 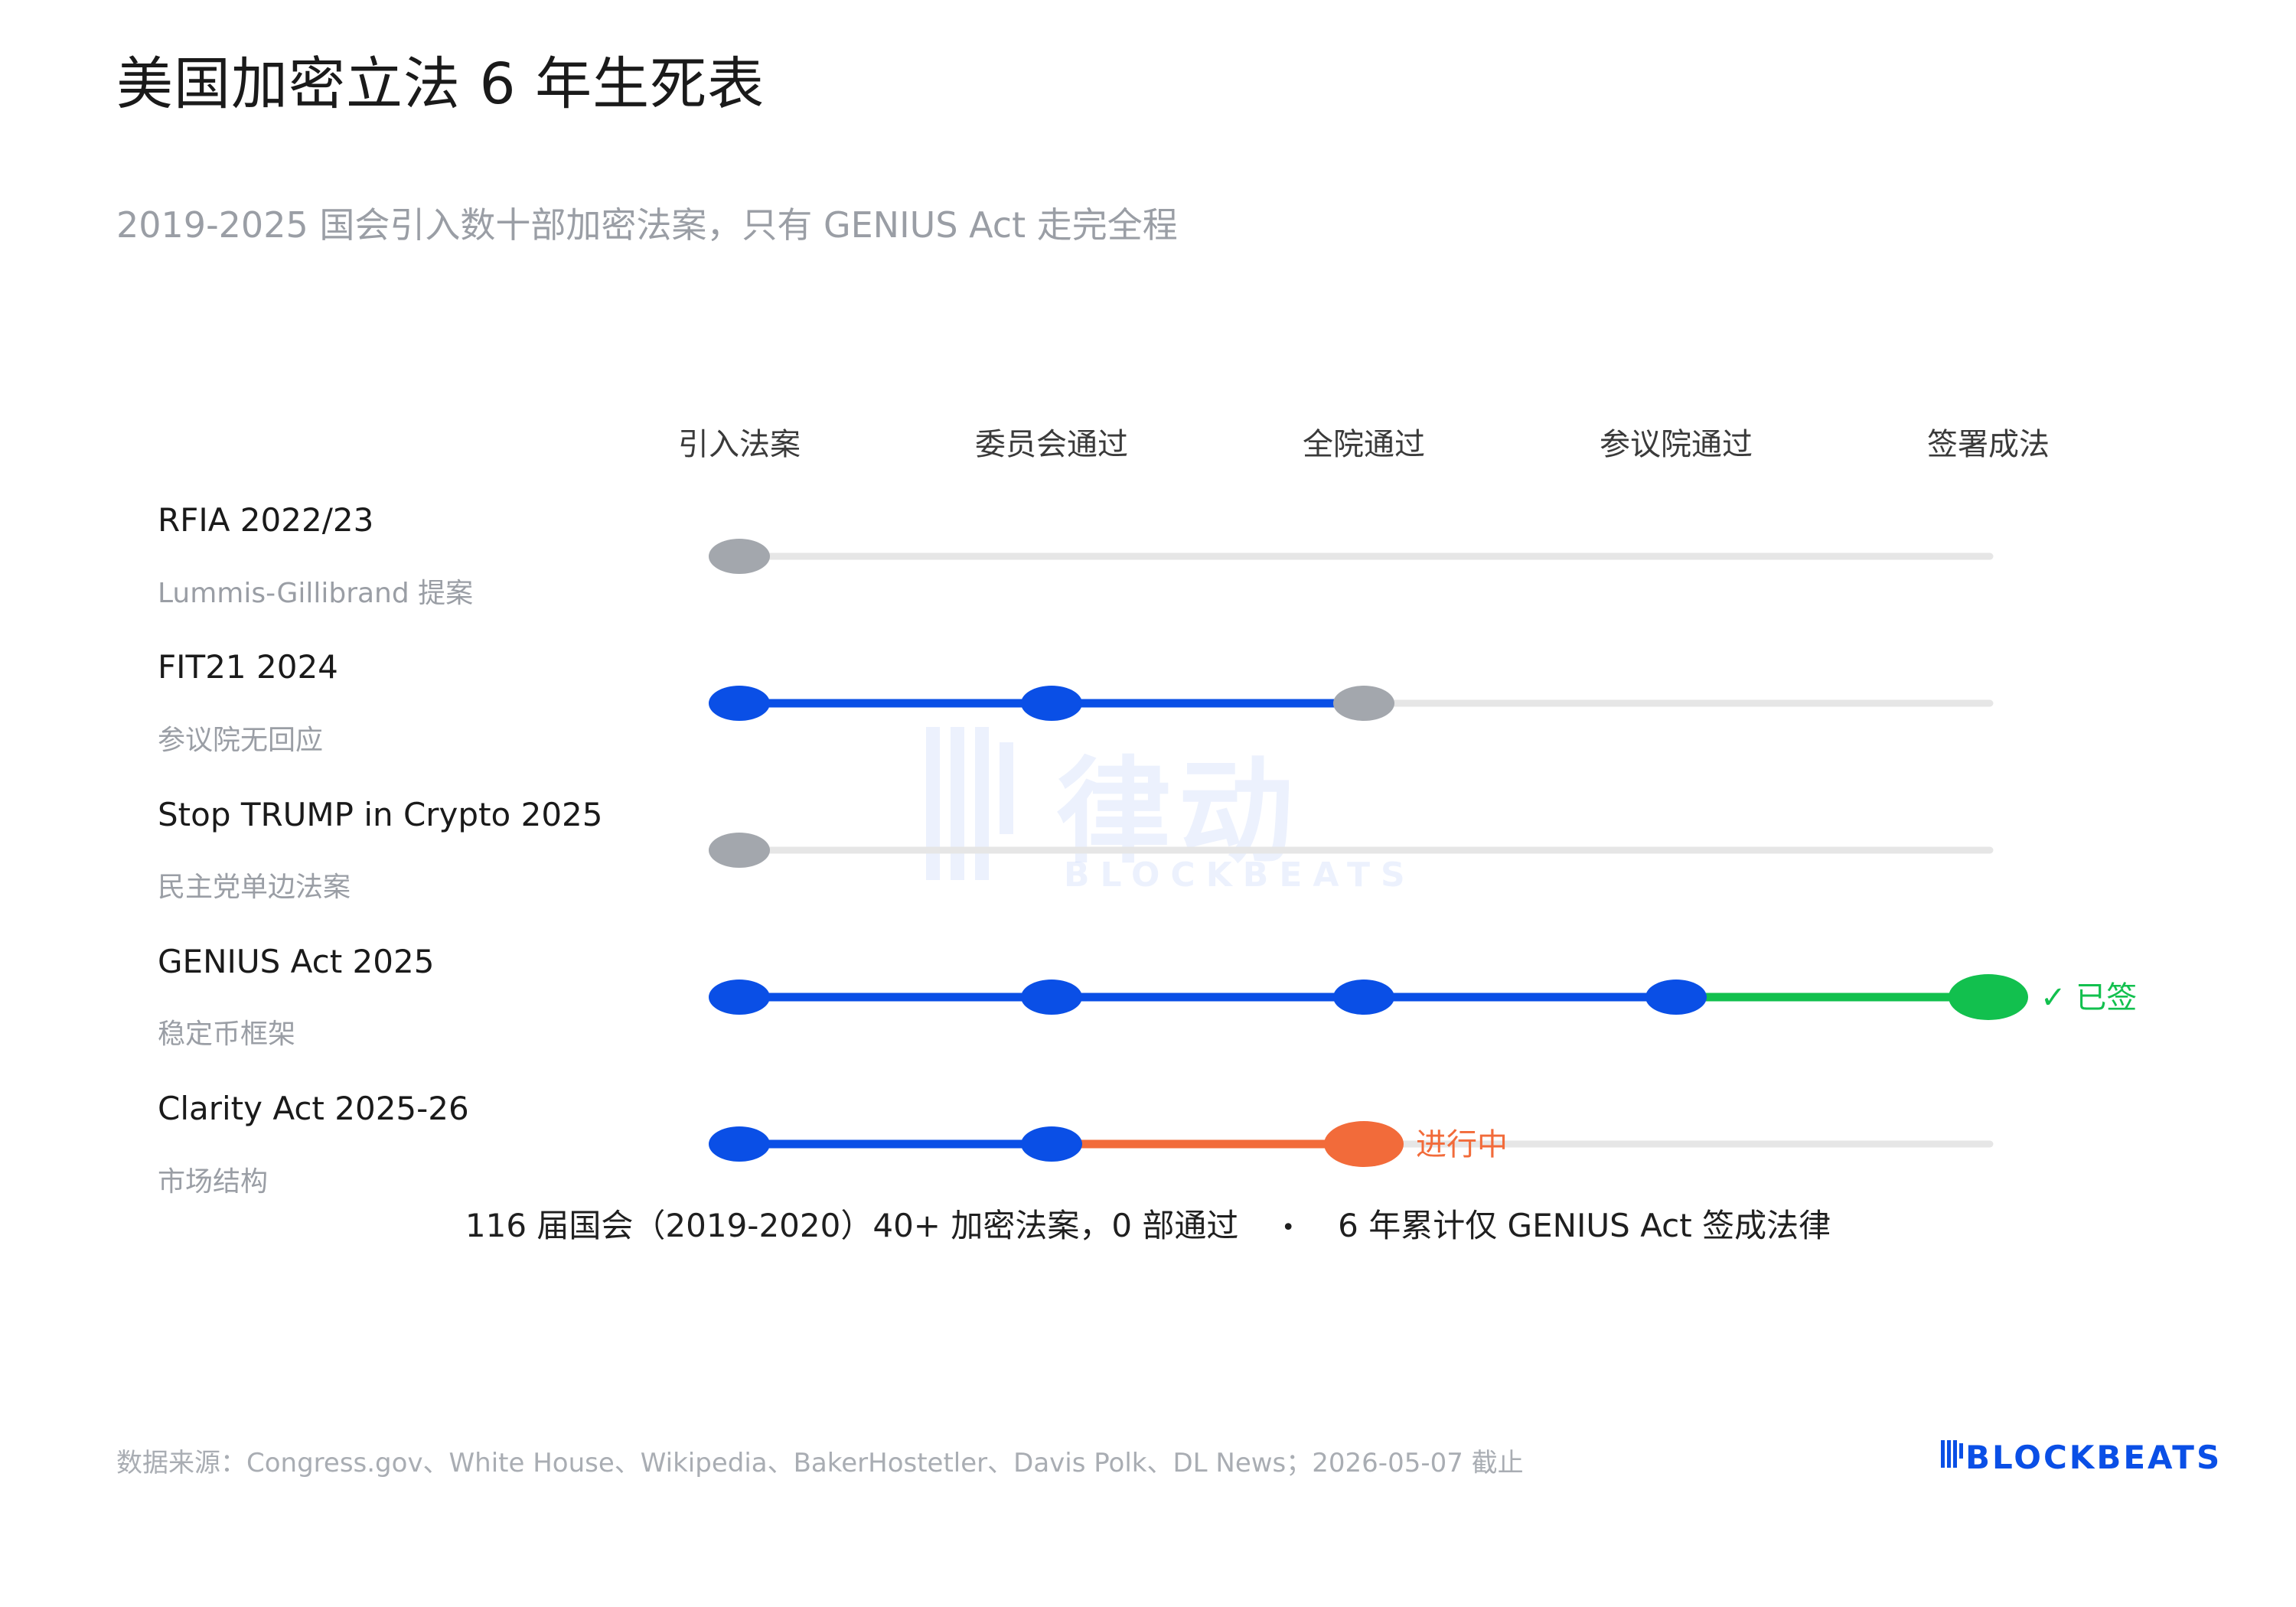 I want to click on blockbeats-logo-icon, so click(x=1952, y=1454).